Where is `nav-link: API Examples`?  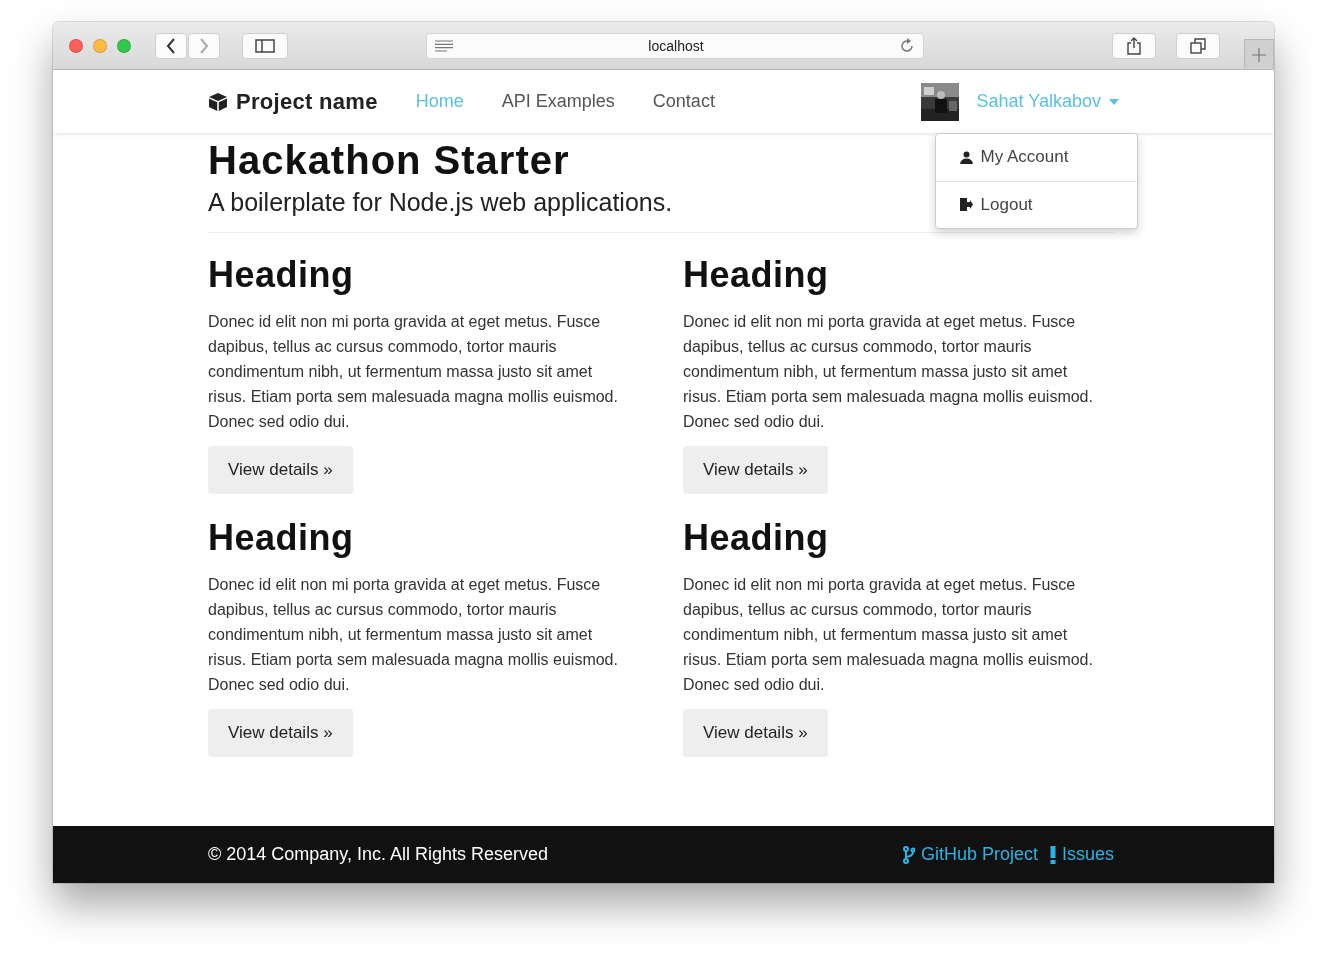
nav-link: API Examples is located at coordinates (558, 101).